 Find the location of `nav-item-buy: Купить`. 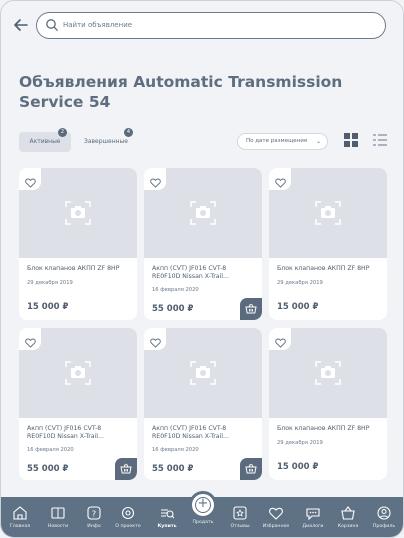

nav-item-buy: Купить is located at coordinates (167, 517).